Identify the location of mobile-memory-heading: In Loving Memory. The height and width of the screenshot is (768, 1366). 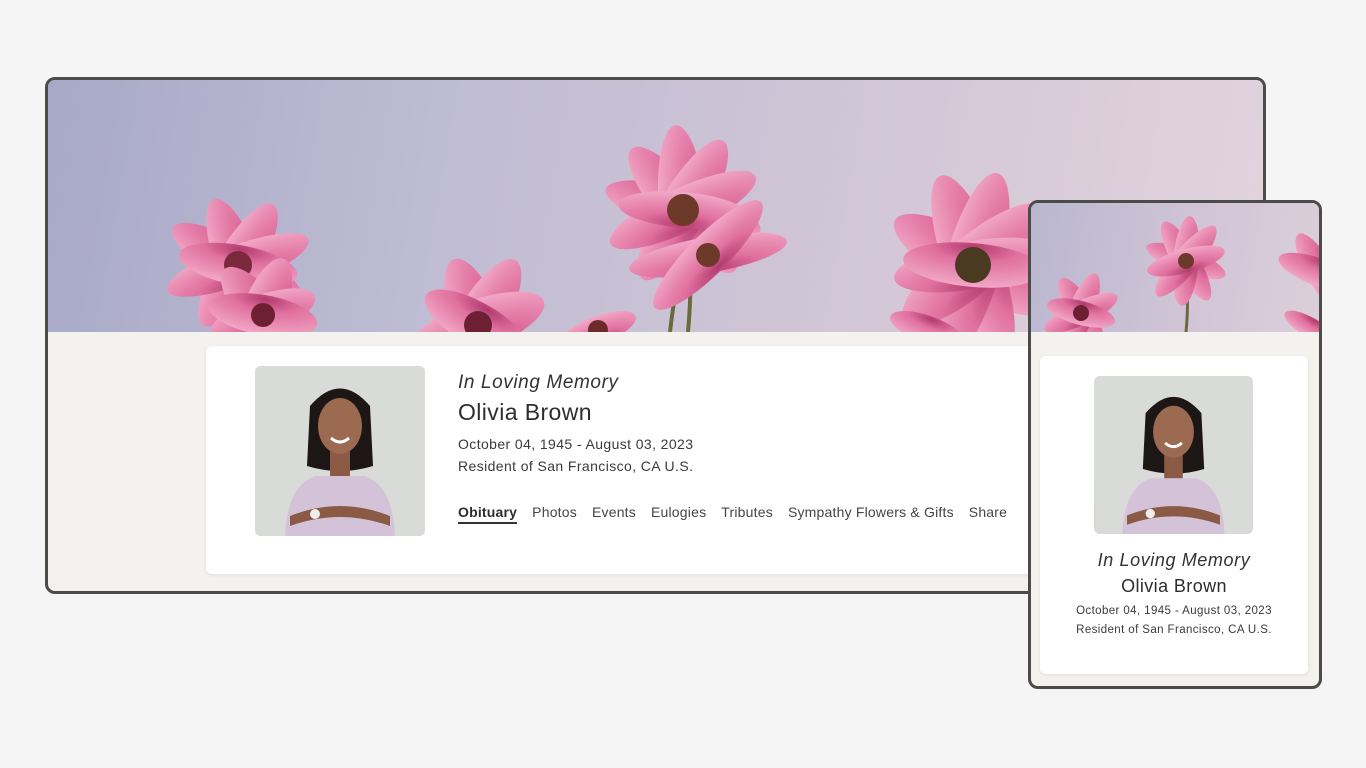
(1174, 560).